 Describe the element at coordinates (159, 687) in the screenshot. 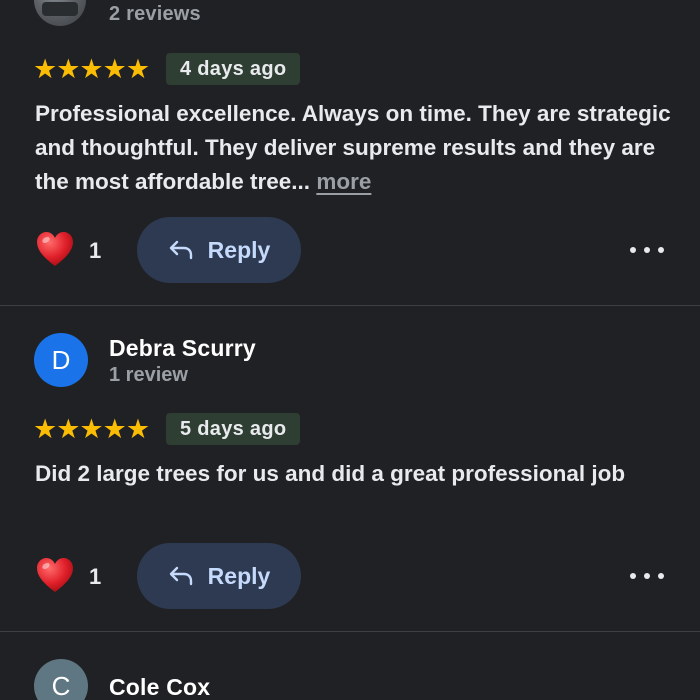

I see `reviewer-name: Cole Cox` at that location.